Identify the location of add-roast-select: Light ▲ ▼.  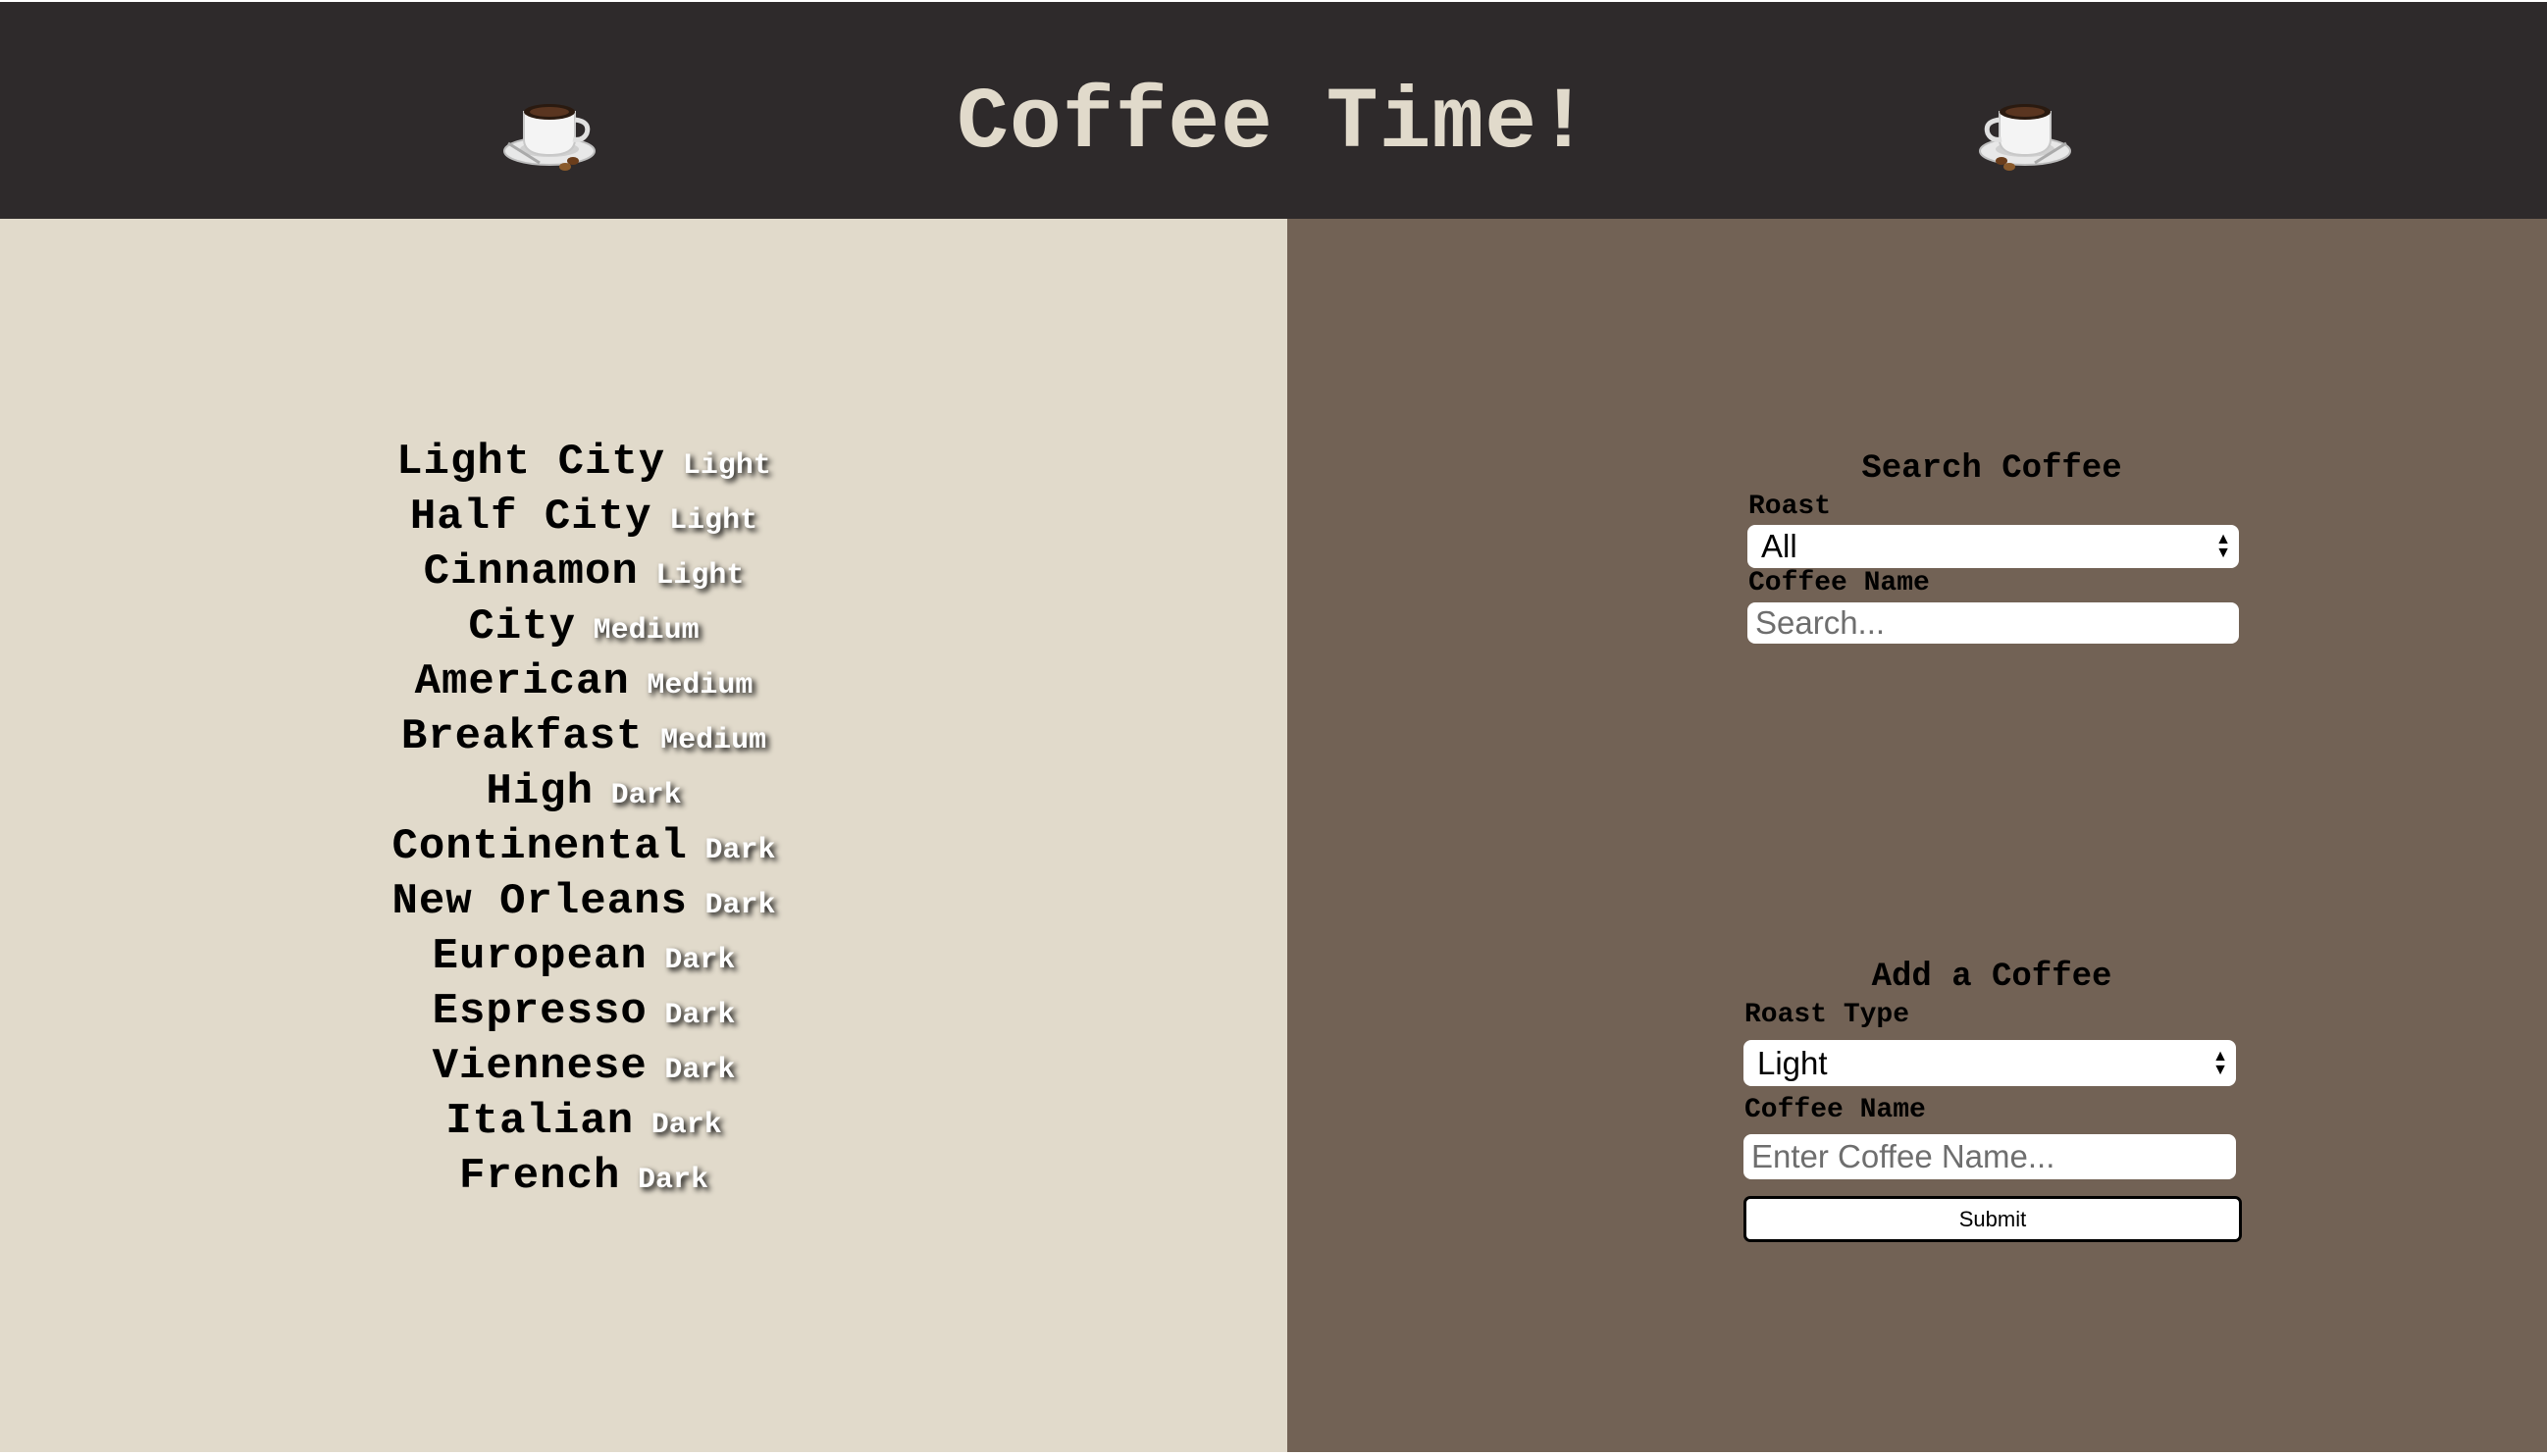
(1990, 1063).